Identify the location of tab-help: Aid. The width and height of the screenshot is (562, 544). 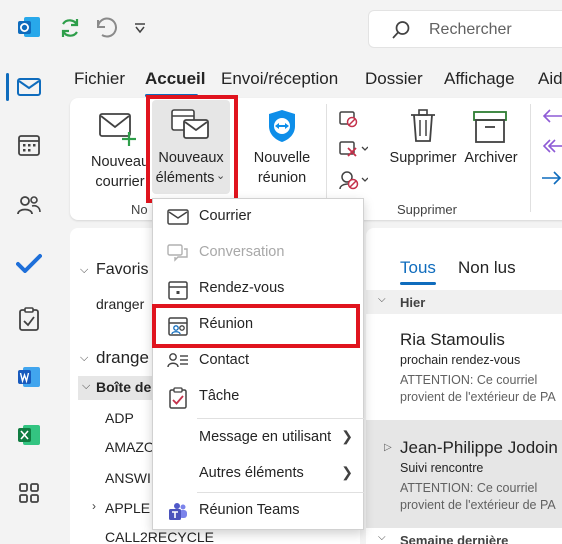
(550, 79).